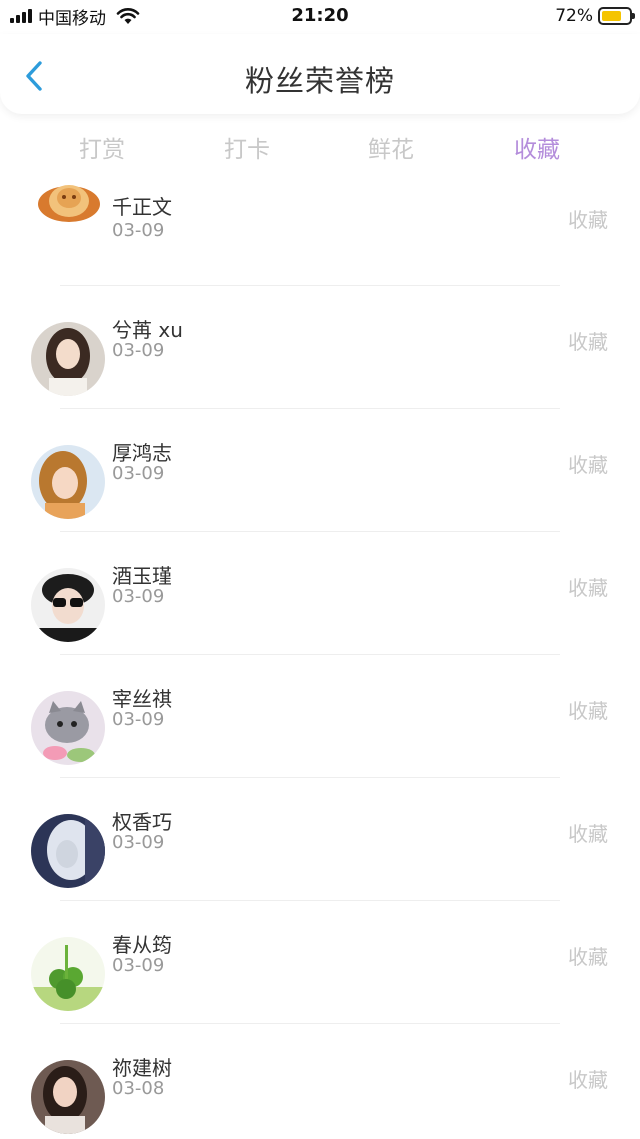  Describe the element at coordinates (68, 482) in the screenshot. I see `child-avatar` at that location.